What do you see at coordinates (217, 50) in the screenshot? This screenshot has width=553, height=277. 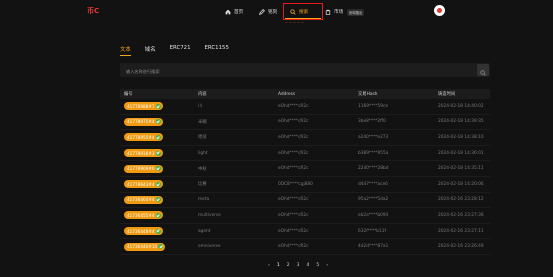 I see `tab-erc1155: ERC1155` at bounding box center [217, 50].